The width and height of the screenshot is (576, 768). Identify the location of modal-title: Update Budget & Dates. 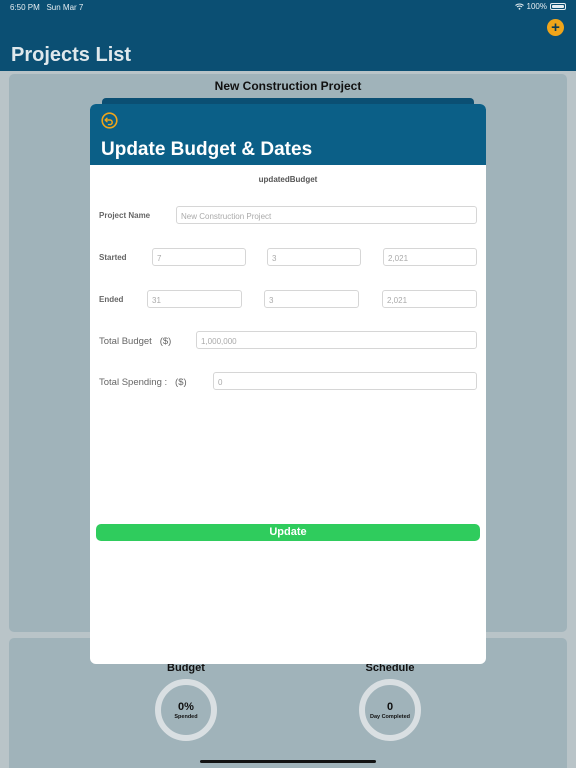
(207, 149).